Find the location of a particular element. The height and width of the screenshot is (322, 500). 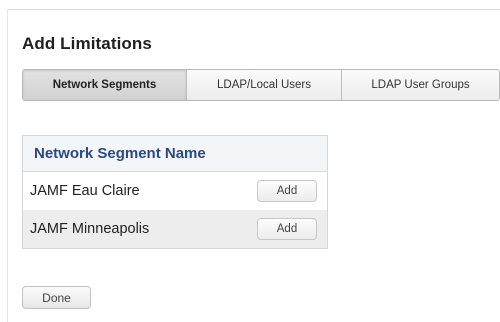

table-row: JAMF Minneapolis Add is located at coordinates (175, 229).